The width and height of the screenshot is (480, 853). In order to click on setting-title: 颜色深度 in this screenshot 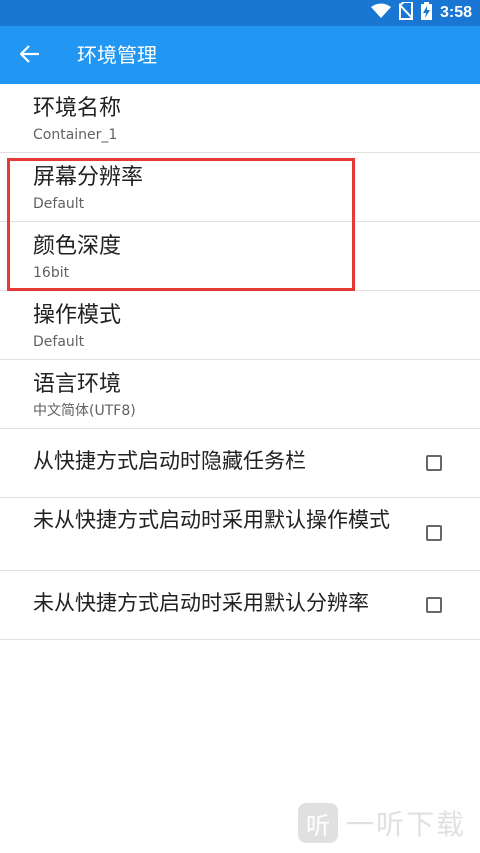, I will do `click(77, 246)`.